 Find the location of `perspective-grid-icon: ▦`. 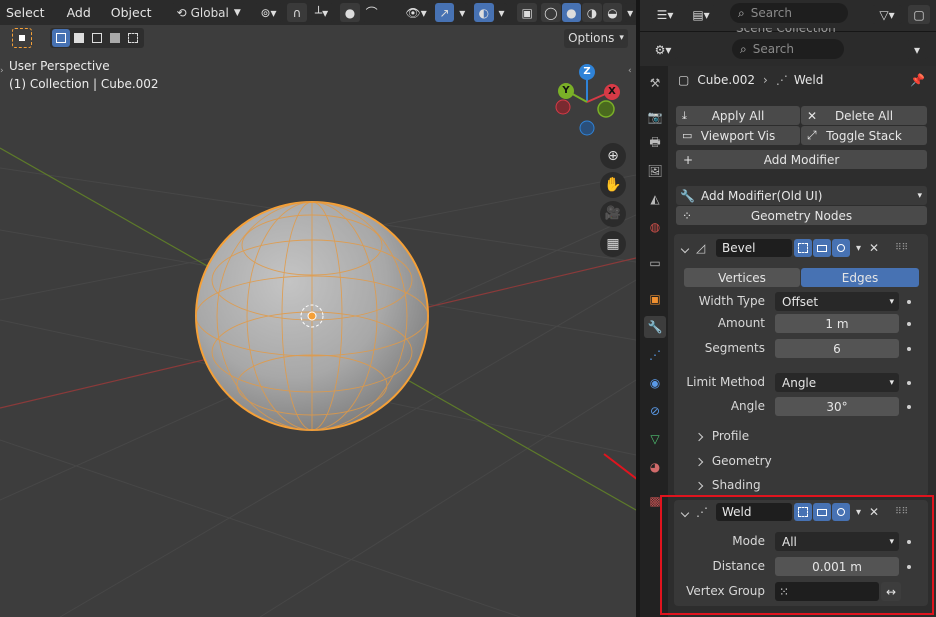

perspective-grid-icon: ▦ is located at coordinates (613, 244).